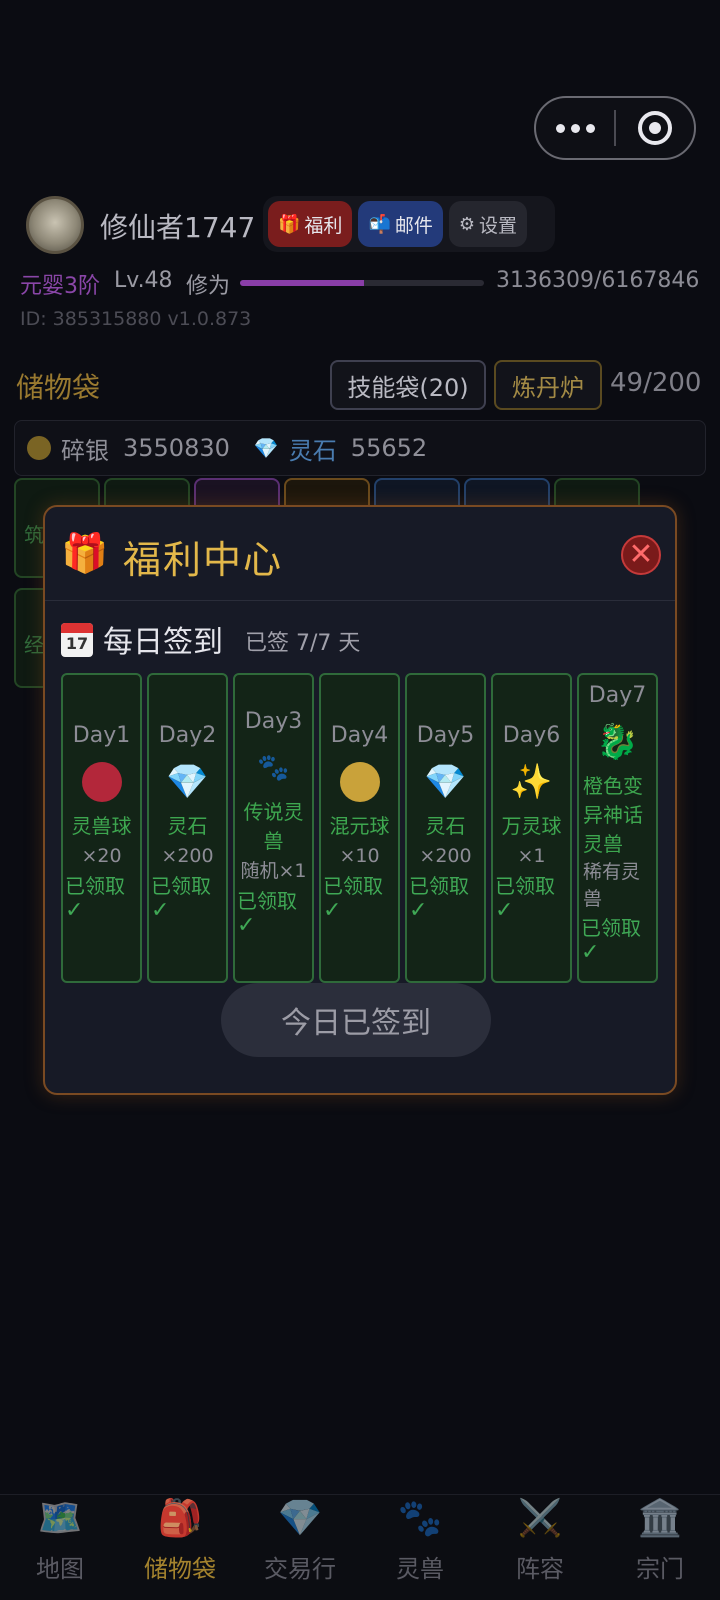 This screenshot has width=720, height=1600. I want to click on modal-header: 🎁 福利中心 ✕, so click(360, 554).